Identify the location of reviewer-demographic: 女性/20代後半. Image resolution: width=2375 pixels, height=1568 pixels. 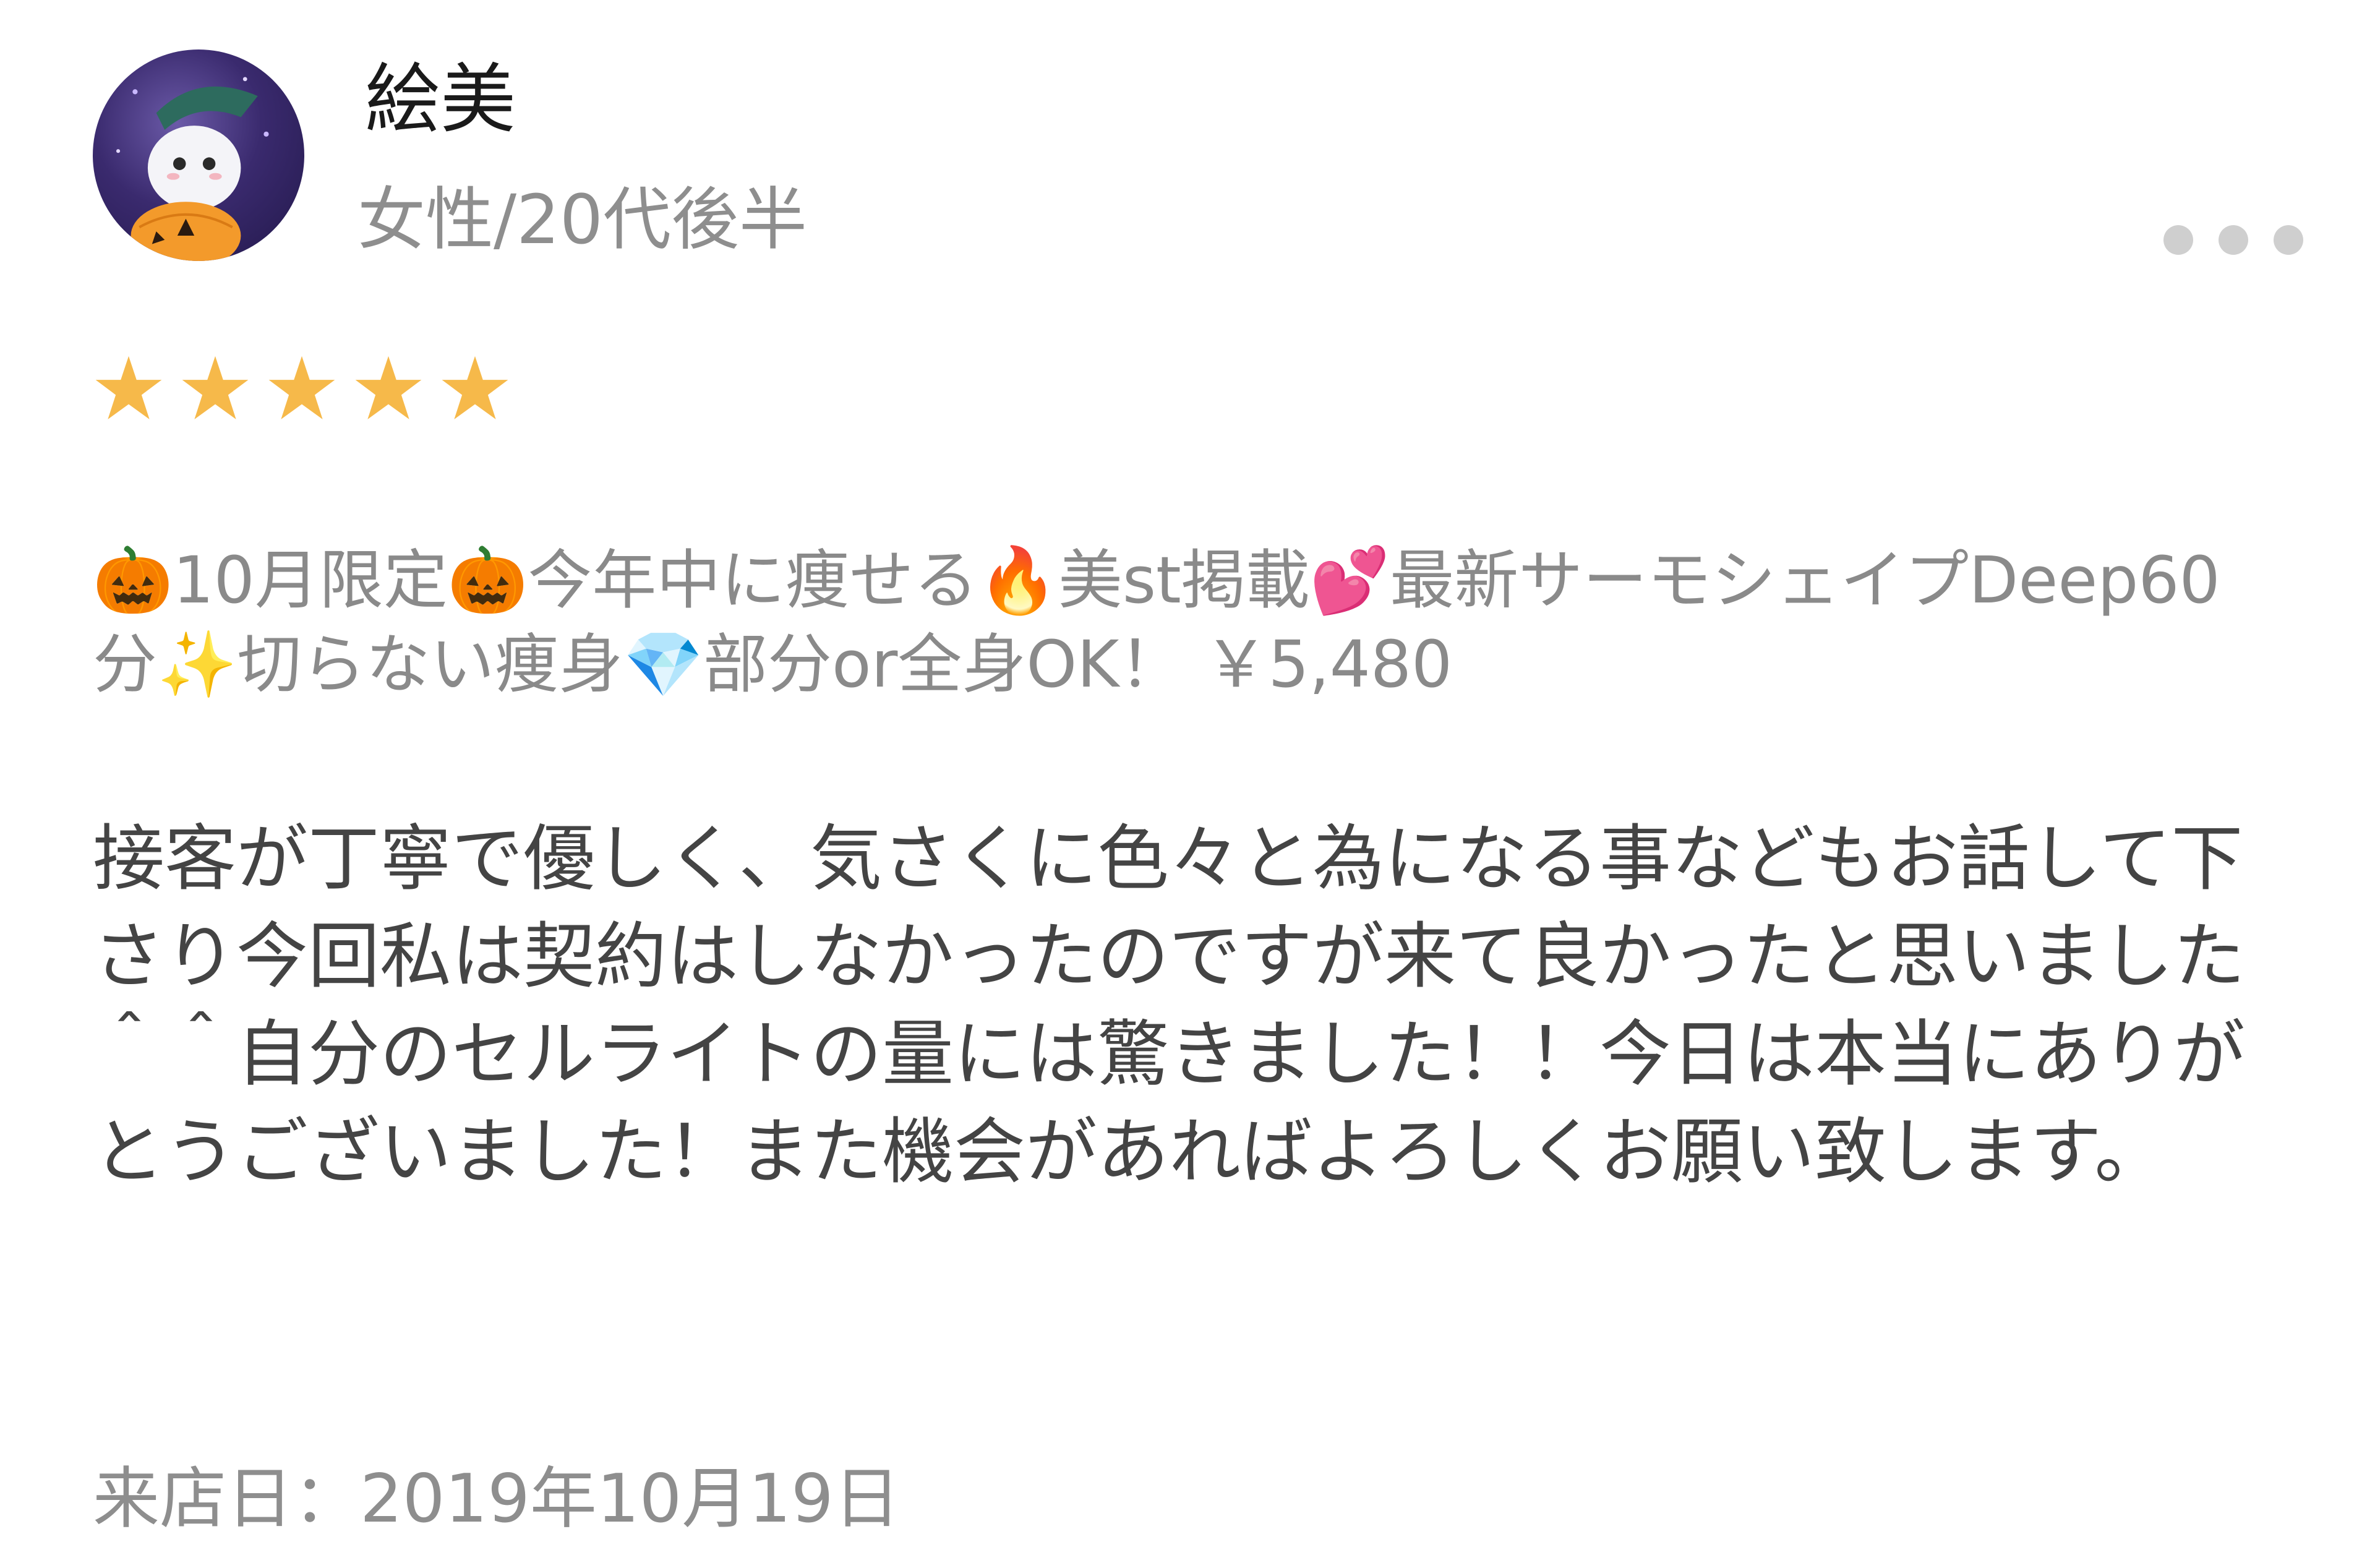
(582, 220).